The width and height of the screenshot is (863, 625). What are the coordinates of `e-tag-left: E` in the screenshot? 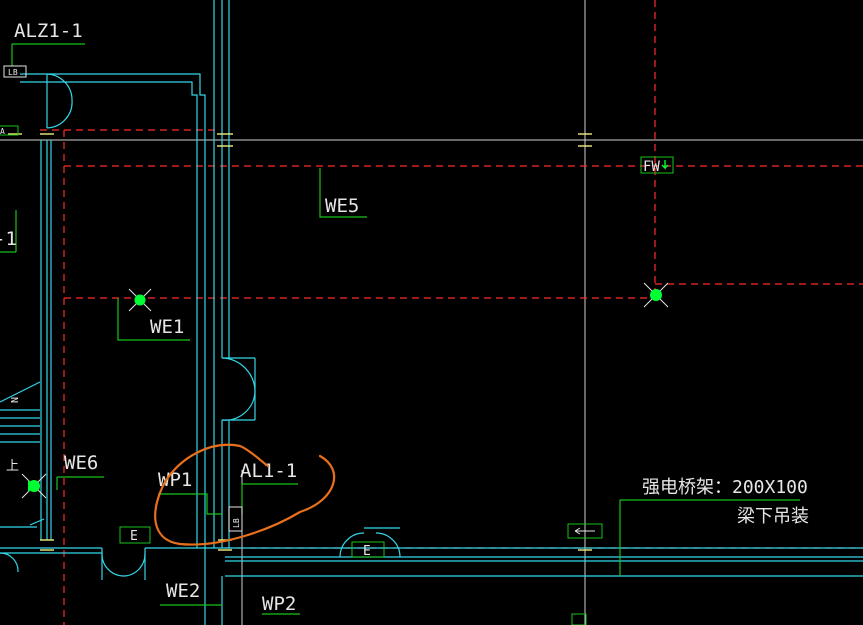 It's located at (135, 535).